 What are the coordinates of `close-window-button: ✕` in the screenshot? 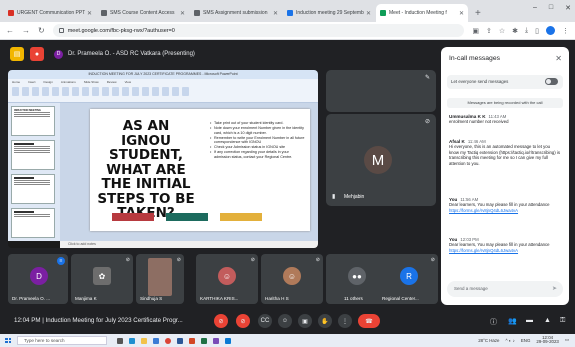 It's located at (568, 8).